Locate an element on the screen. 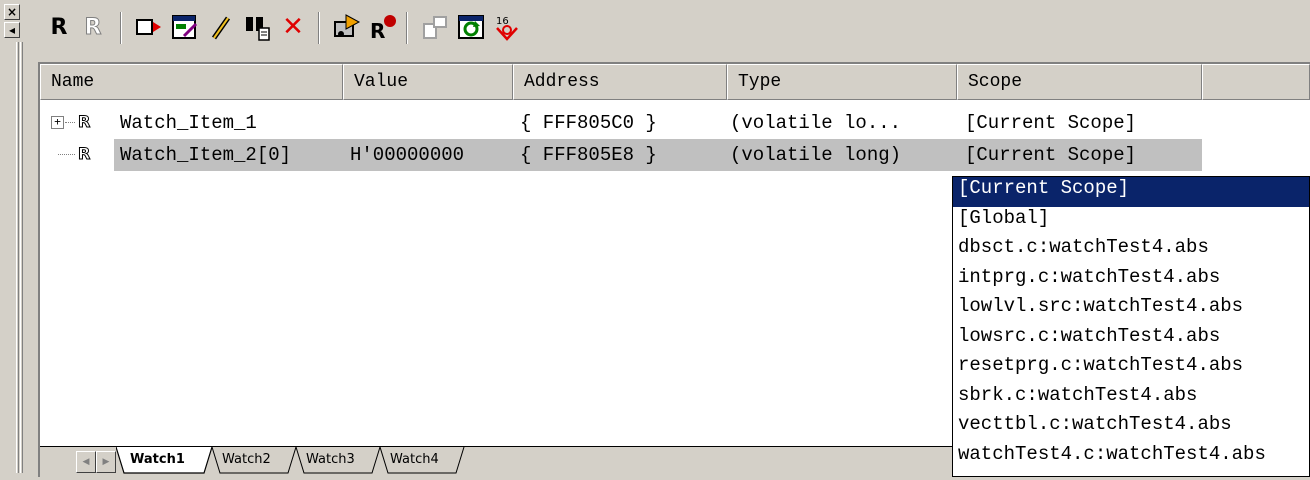 This screenshot has width=1310, height=480. tab-watch1: Watch1 is located at coordinates (157, 461).